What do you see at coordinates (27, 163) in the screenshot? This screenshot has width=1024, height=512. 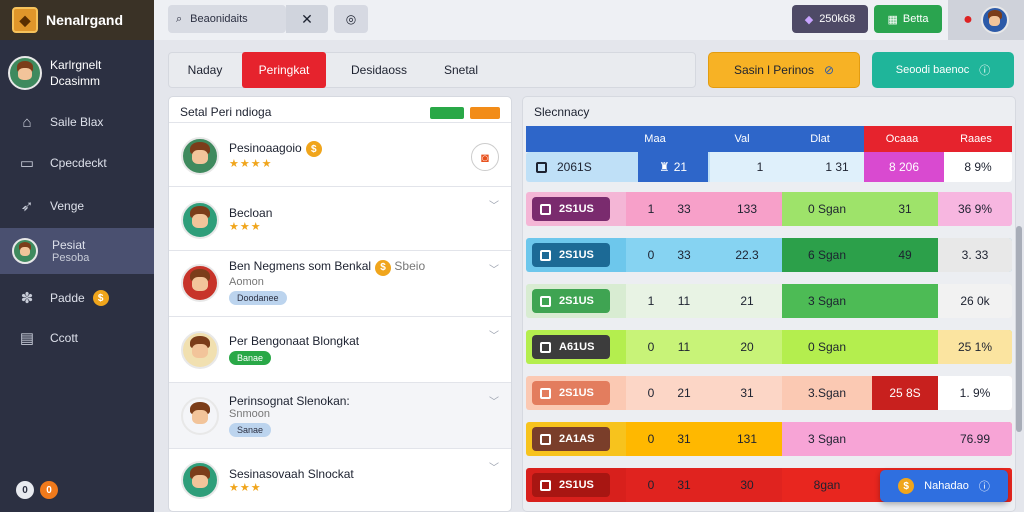 I see `monitor-icon: ▭` at bounding box center [27, 163].